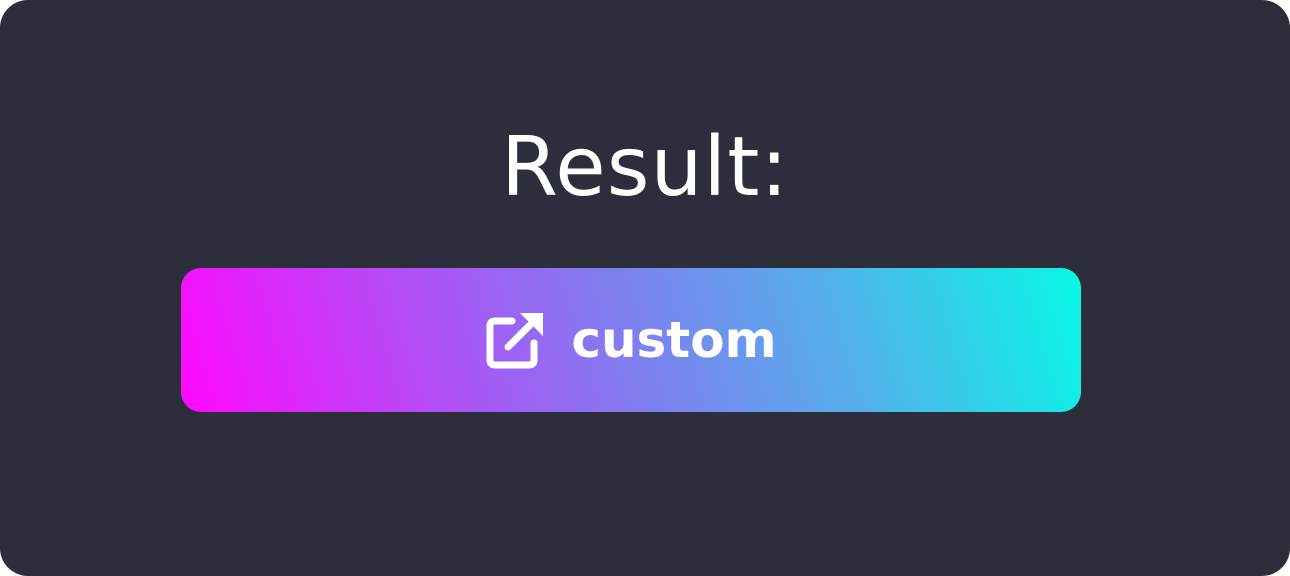  What do you see at coordinates (645, 167) in the screenshot?
I see `result-heading: Result:` at bounding box center [645, 167].